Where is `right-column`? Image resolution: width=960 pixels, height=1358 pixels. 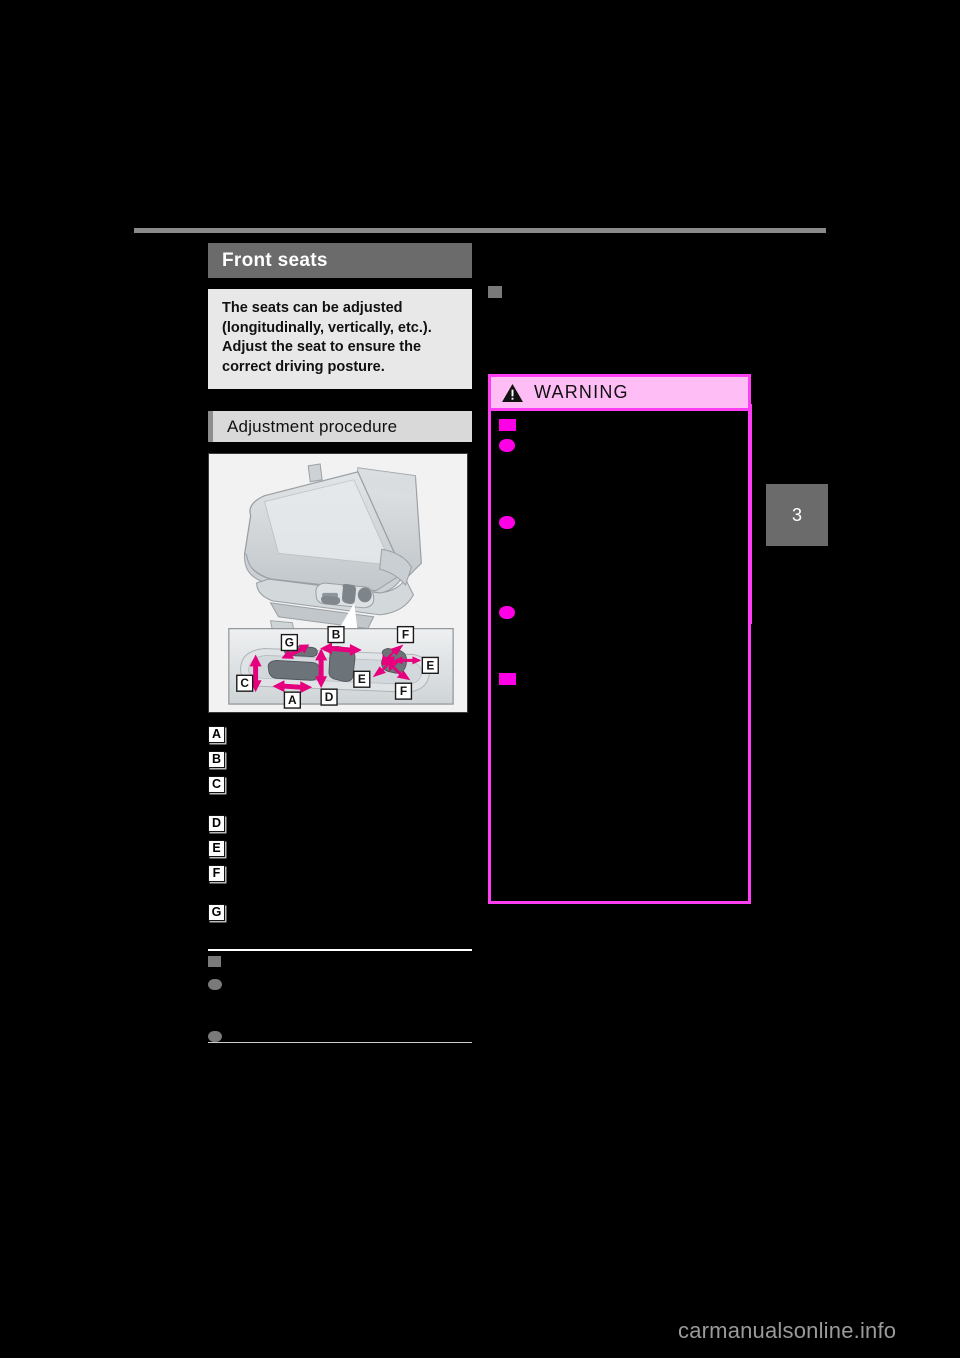
right-column is located at coordinates (622, 270).